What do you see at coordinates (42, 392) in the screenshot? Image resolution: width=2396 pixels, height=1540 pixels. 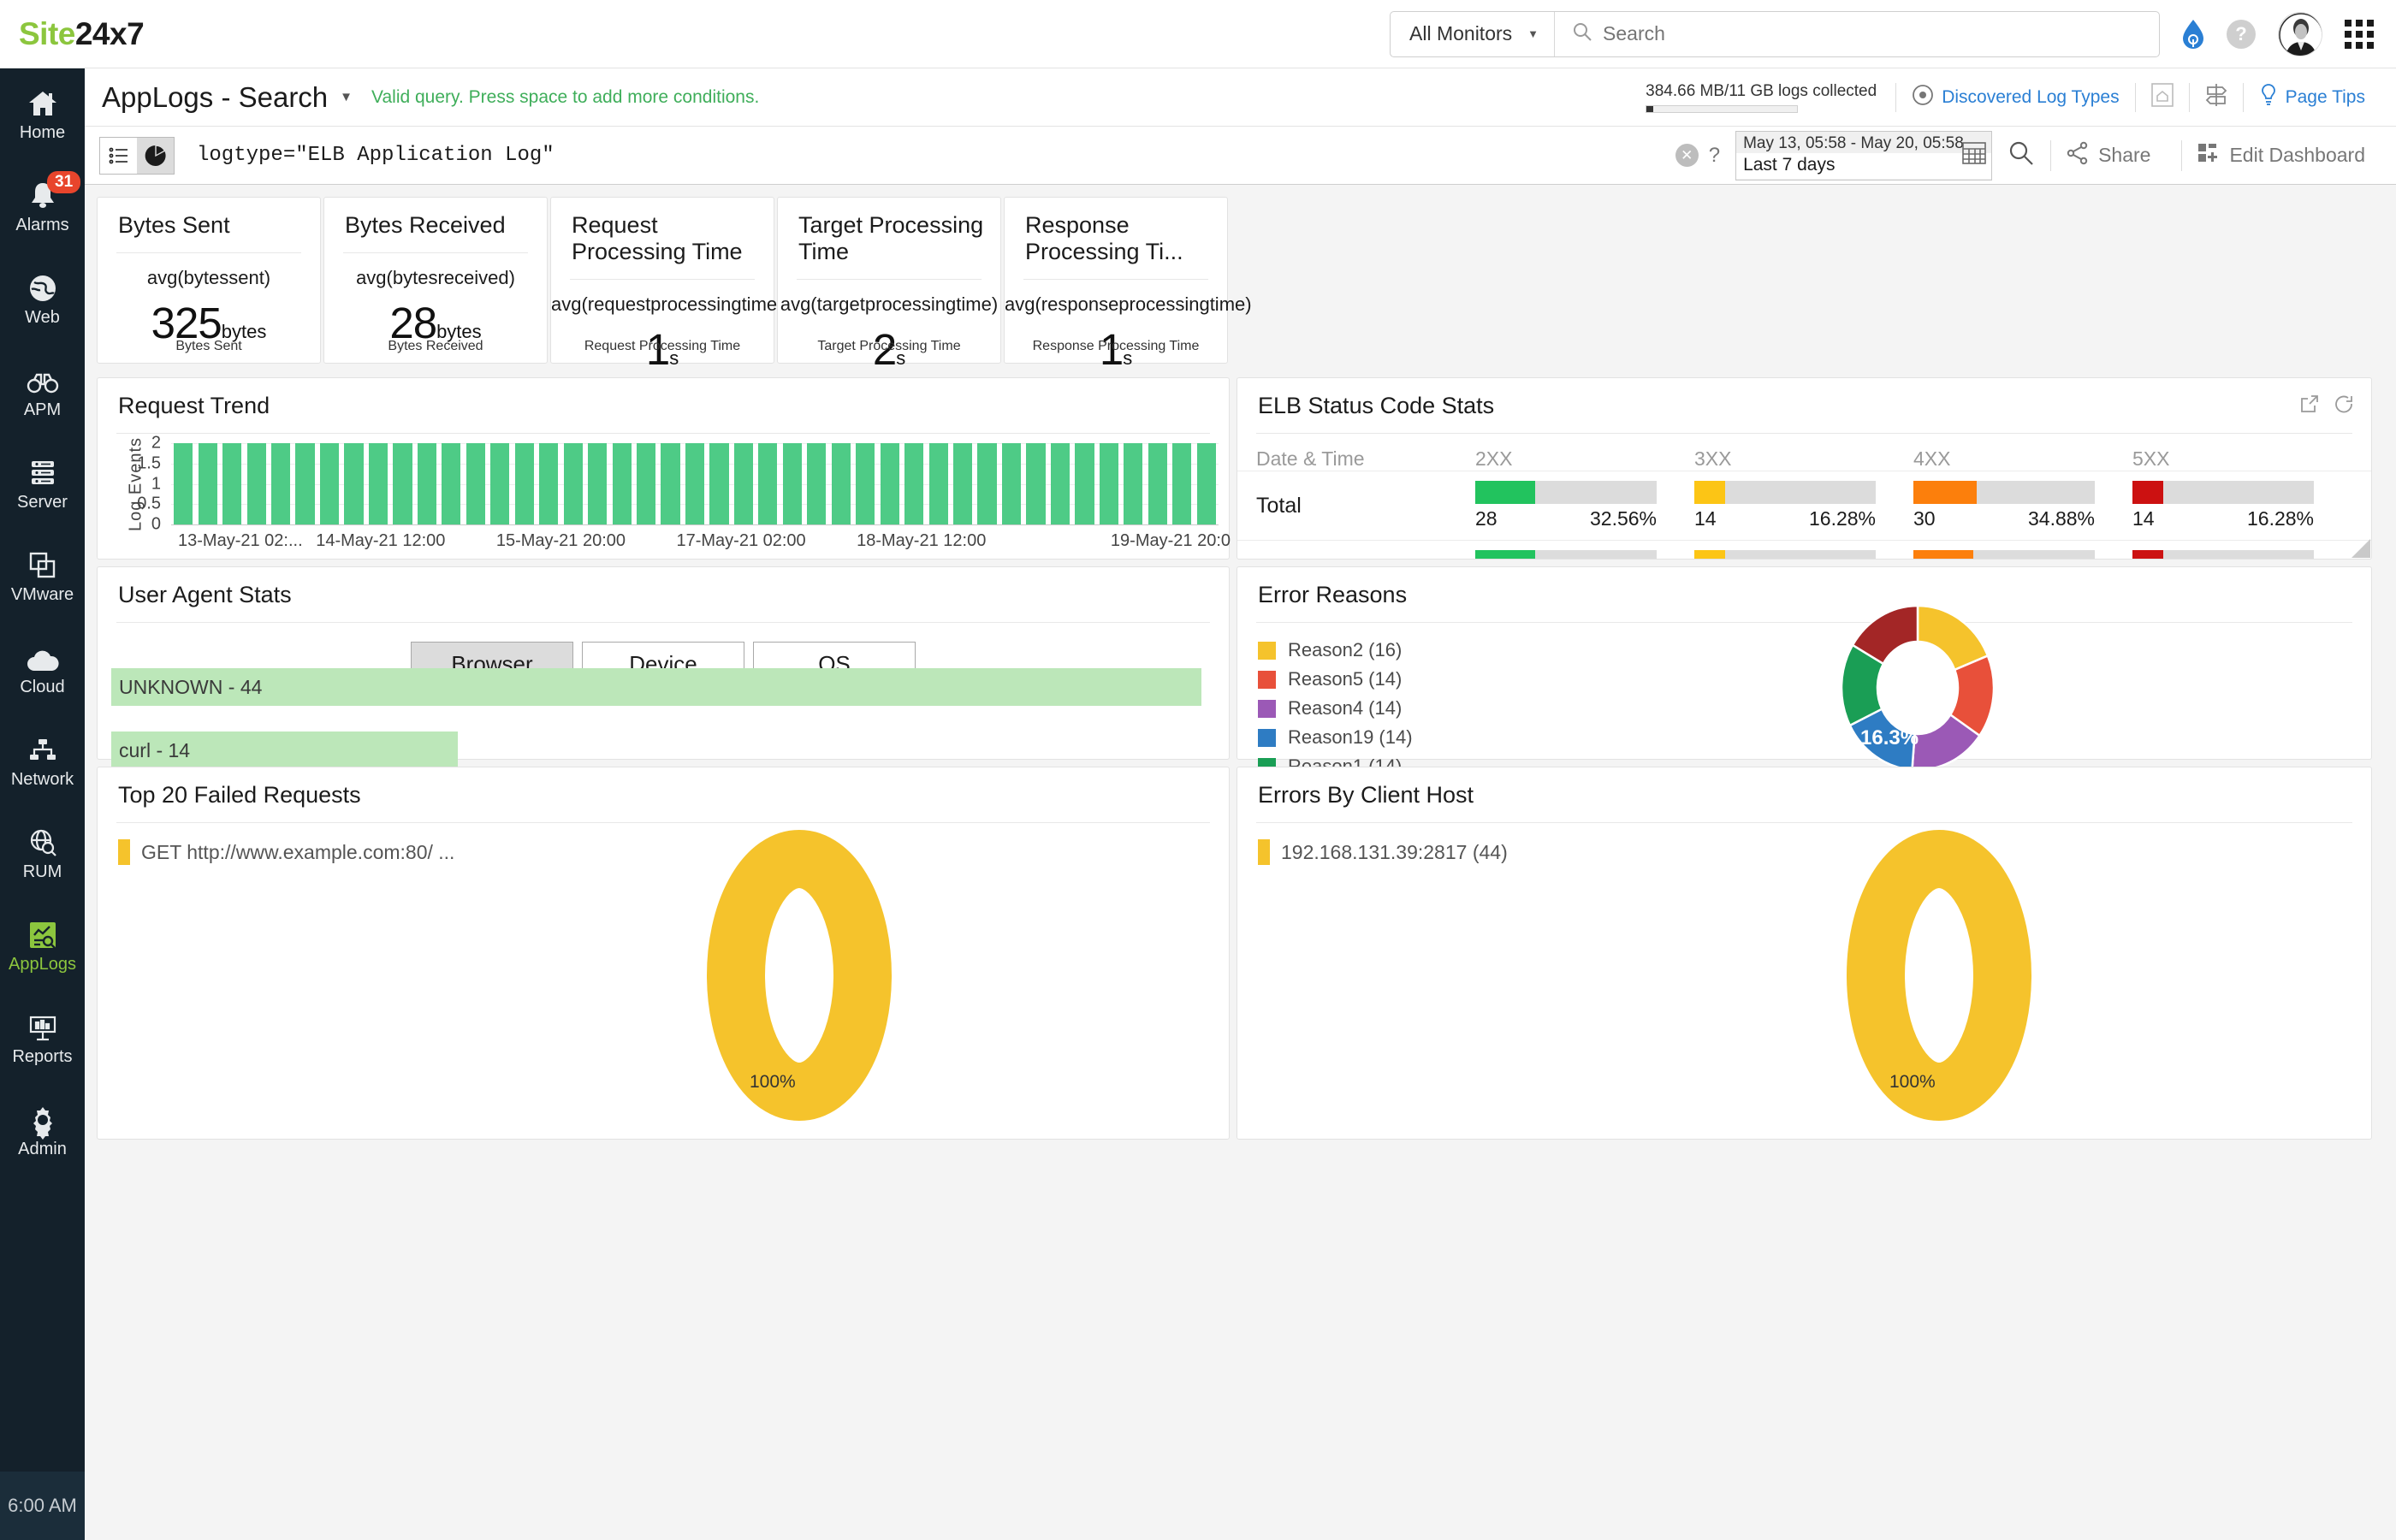 I see `sidebar-item-apm: APM` at bounding box center [42, 392].